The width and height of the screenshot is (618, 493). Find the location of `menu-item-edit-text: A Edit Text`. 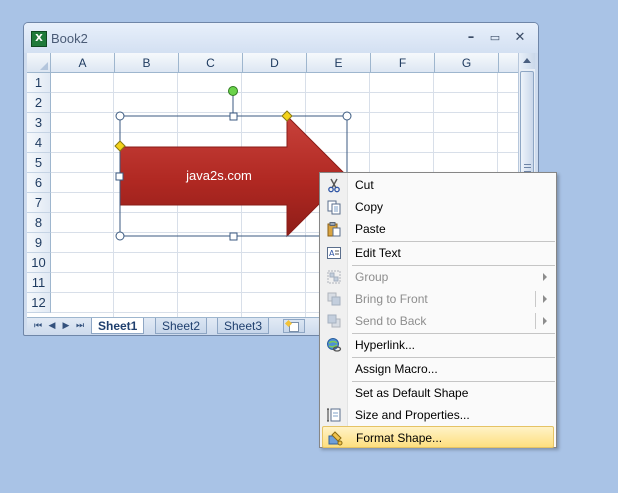

menu-item-edit-text: A Edit Text is located at coordinates (438, 253).